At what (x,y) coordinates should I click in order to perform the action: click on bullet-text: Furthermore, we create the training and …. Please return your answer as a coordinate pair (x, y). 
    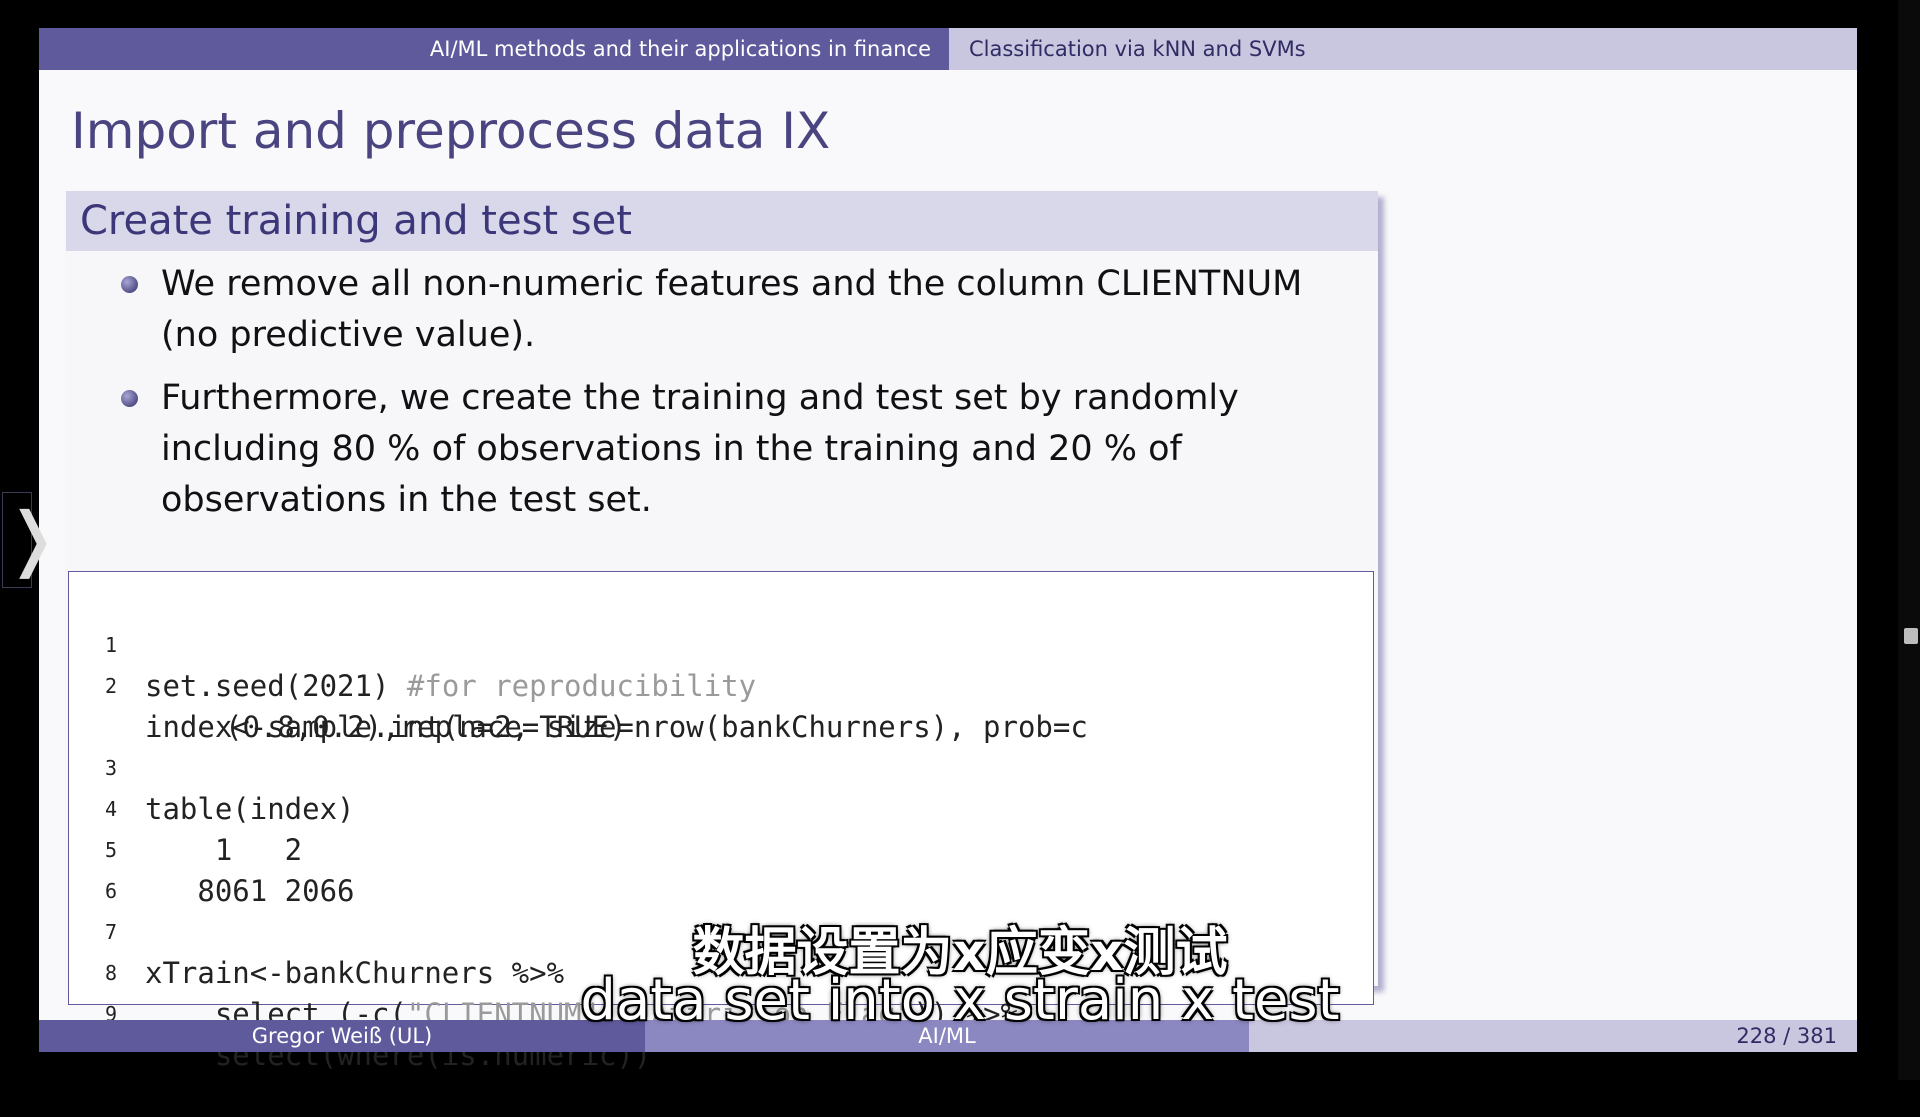
    Looking at the image, I should click on (700, 449).